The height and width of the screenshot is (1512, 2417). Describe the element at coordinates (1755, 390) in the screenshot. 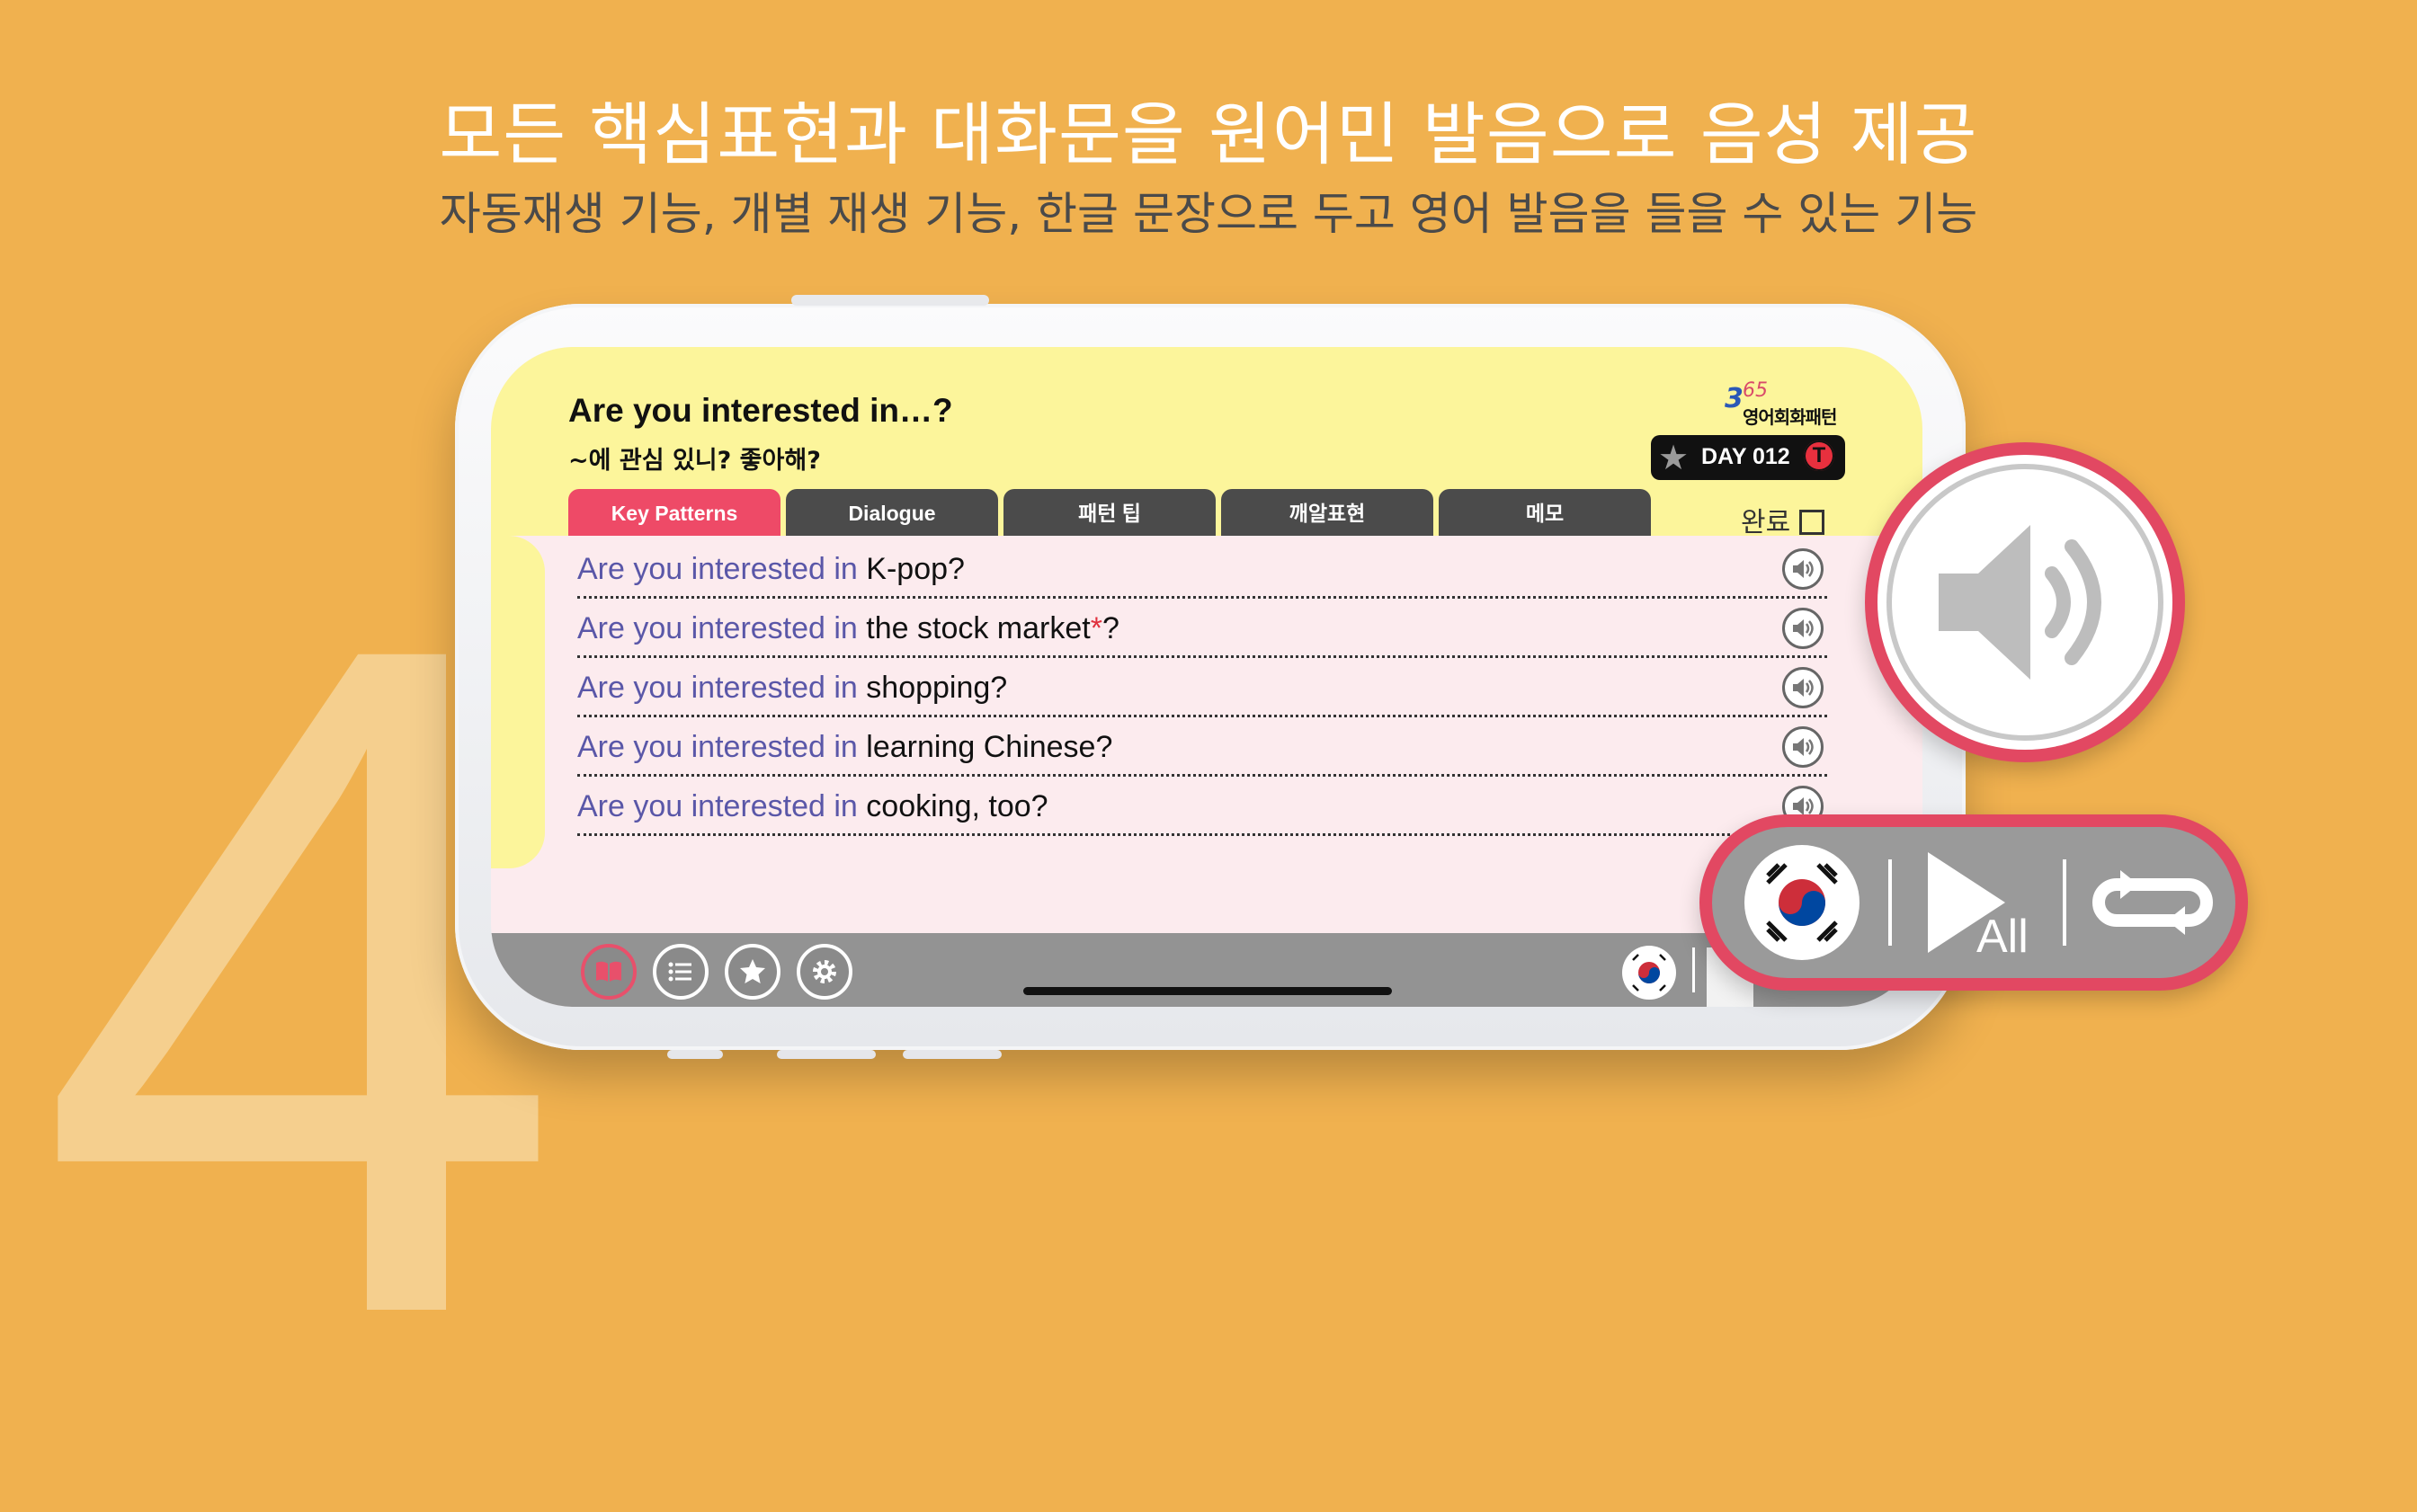

I see `logo-number-small: 65` at that location.